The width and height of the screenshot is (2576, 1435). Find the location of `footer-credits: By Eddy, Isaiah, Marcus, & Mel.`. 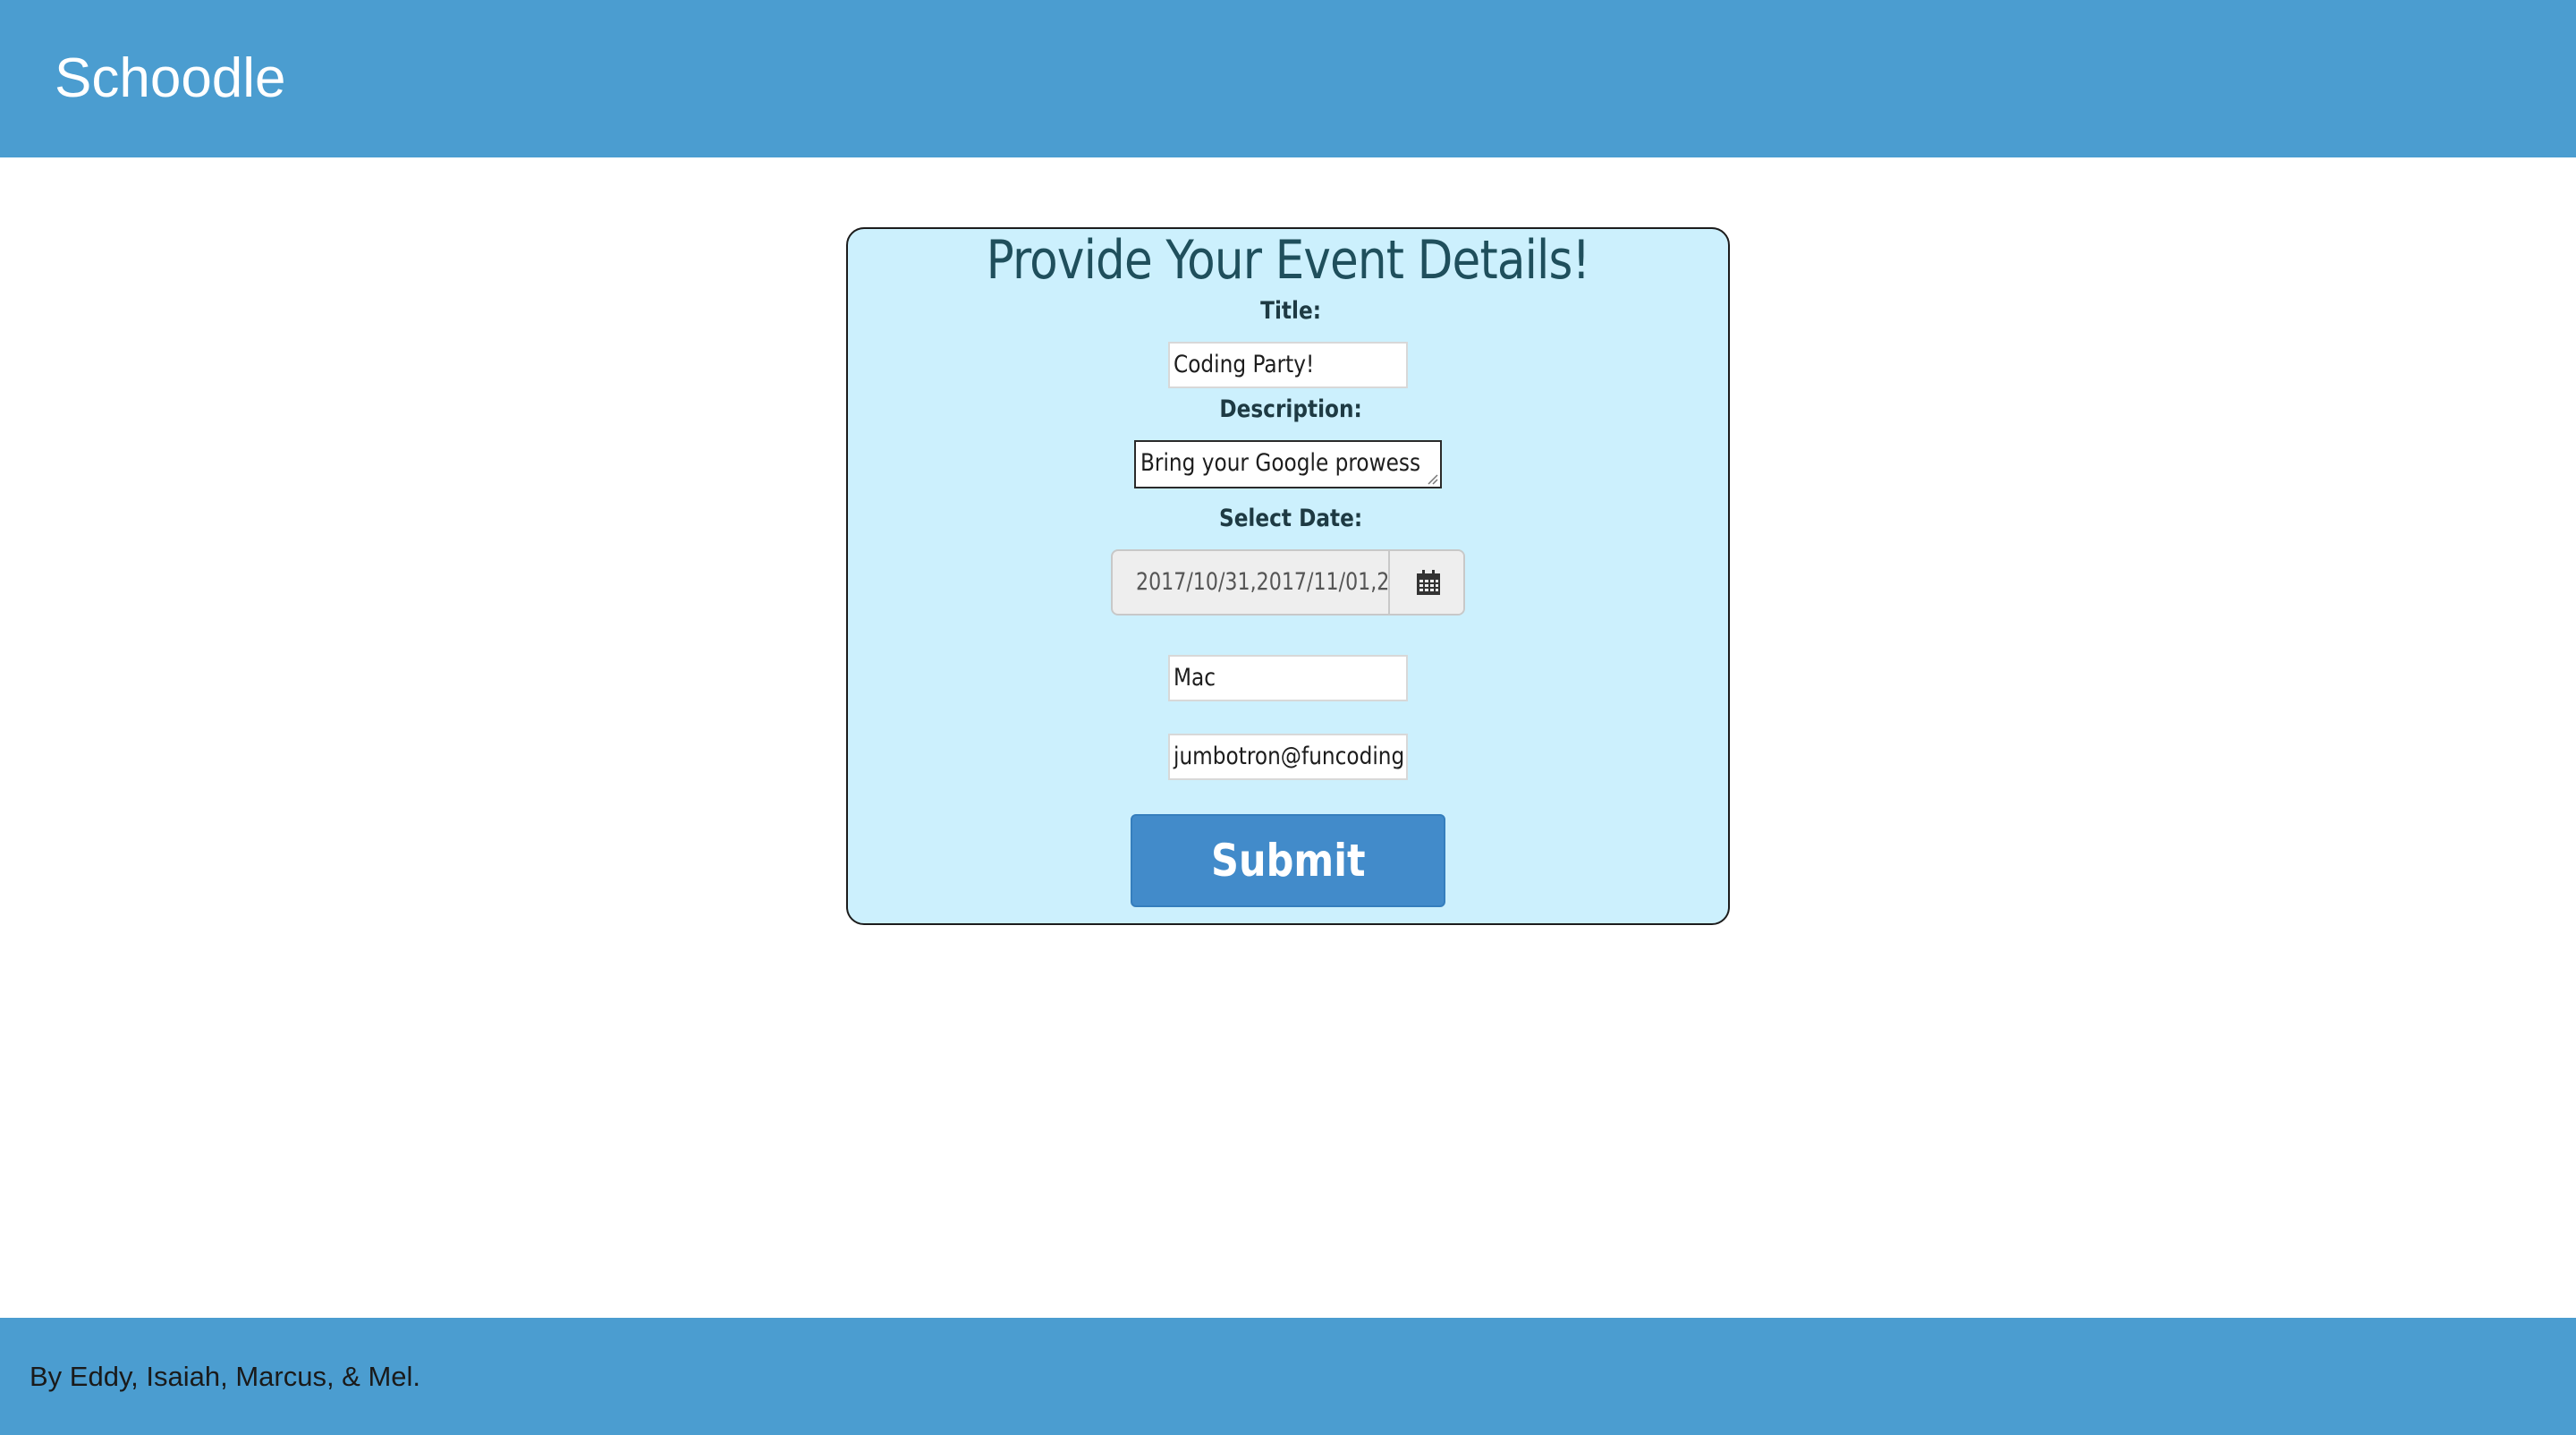

footer-credits: By Eddy, Isaiah, Marcus, & Mel. is located at coordinates (225, 1376).